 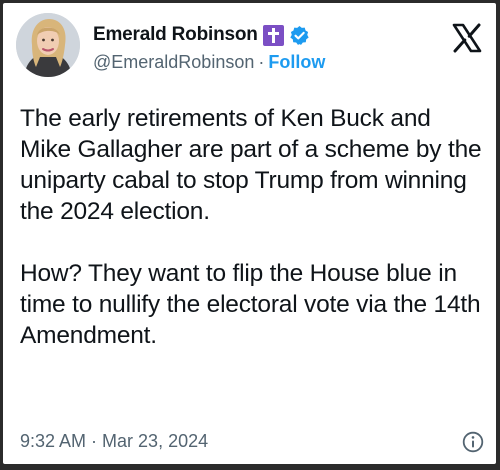 I want to click on avatar, so click(x=48, y=45).